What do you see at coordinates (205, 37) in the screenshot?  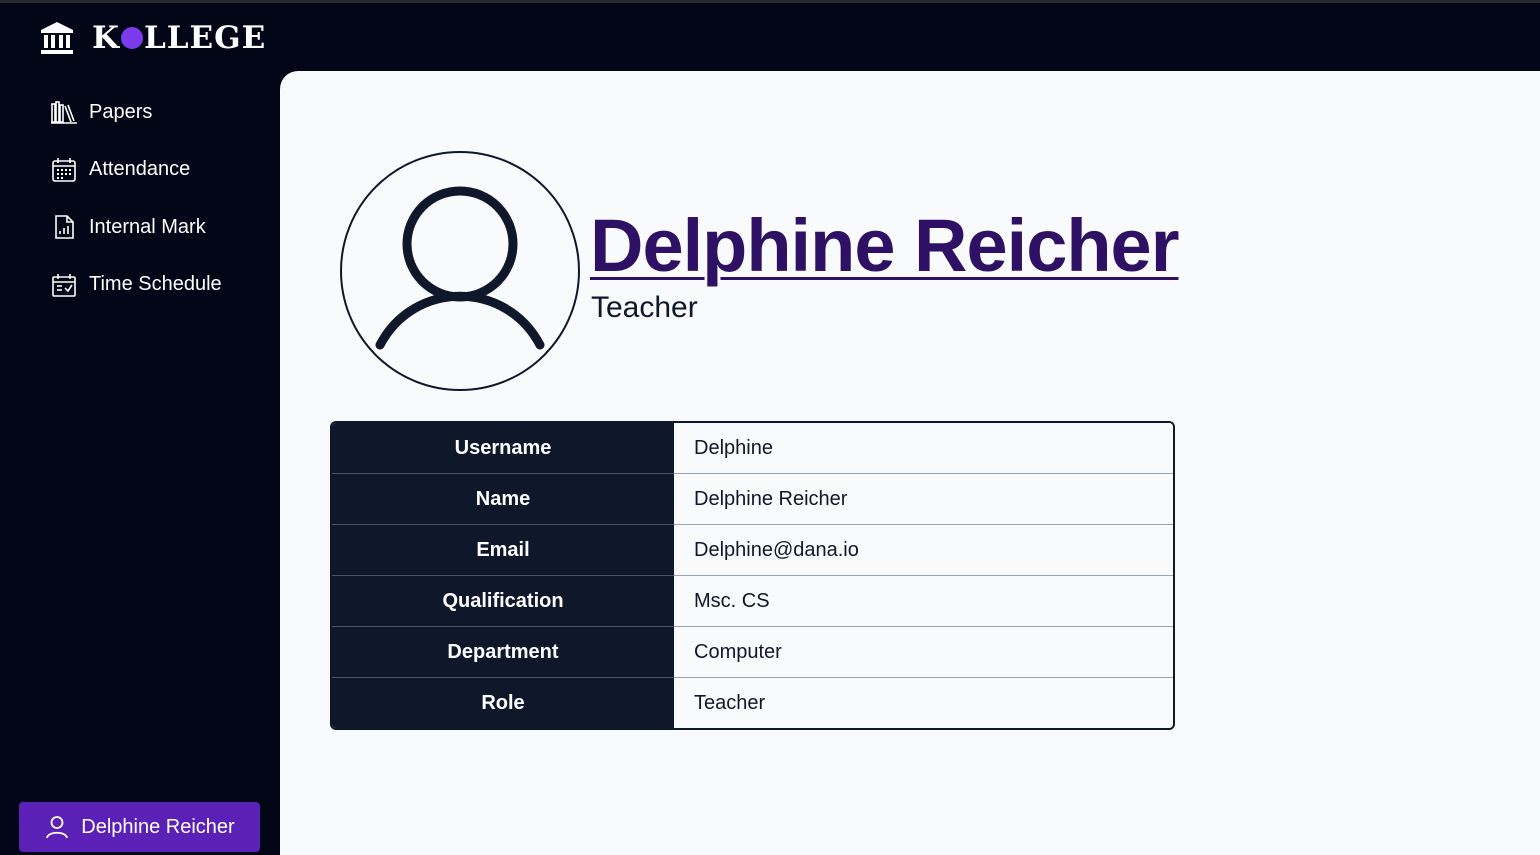 I see `logo-text-end: LLEGE` at bounding box center [205, 37].